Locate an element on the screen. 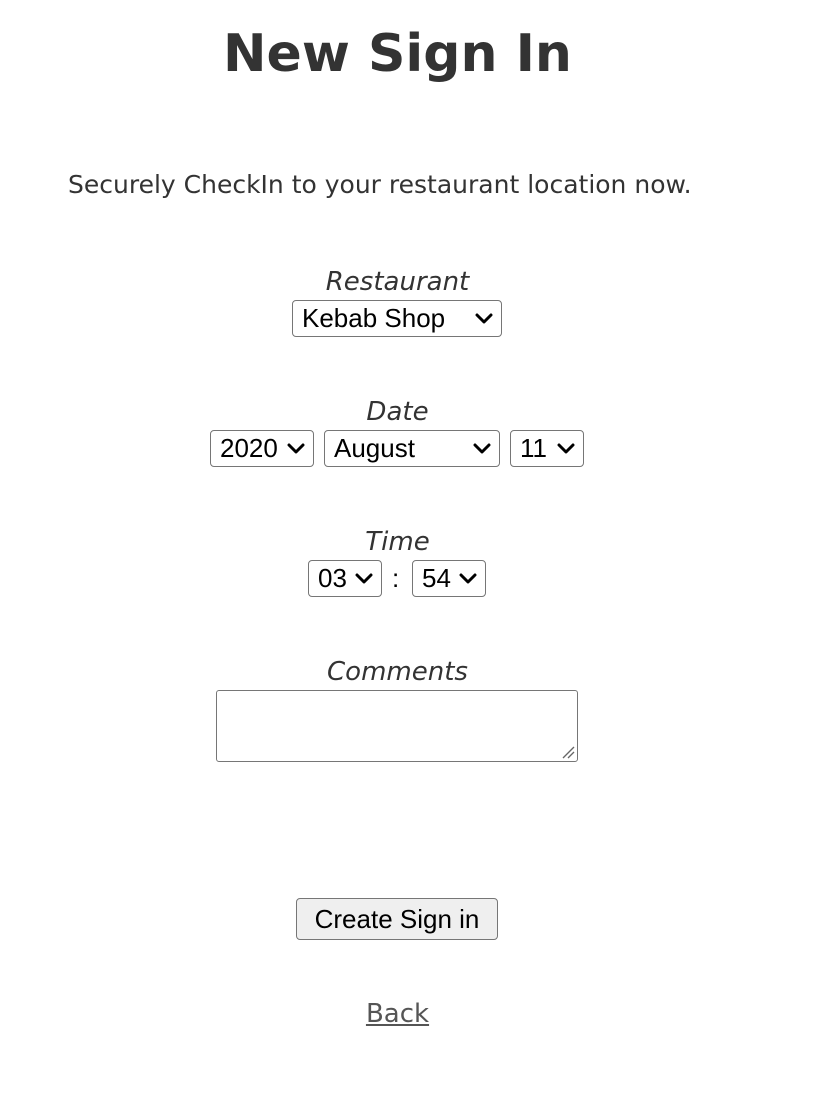 This screenshot has height=1094, width=830. restaurant-label: Restaurant is located at coordinates (397, 282).